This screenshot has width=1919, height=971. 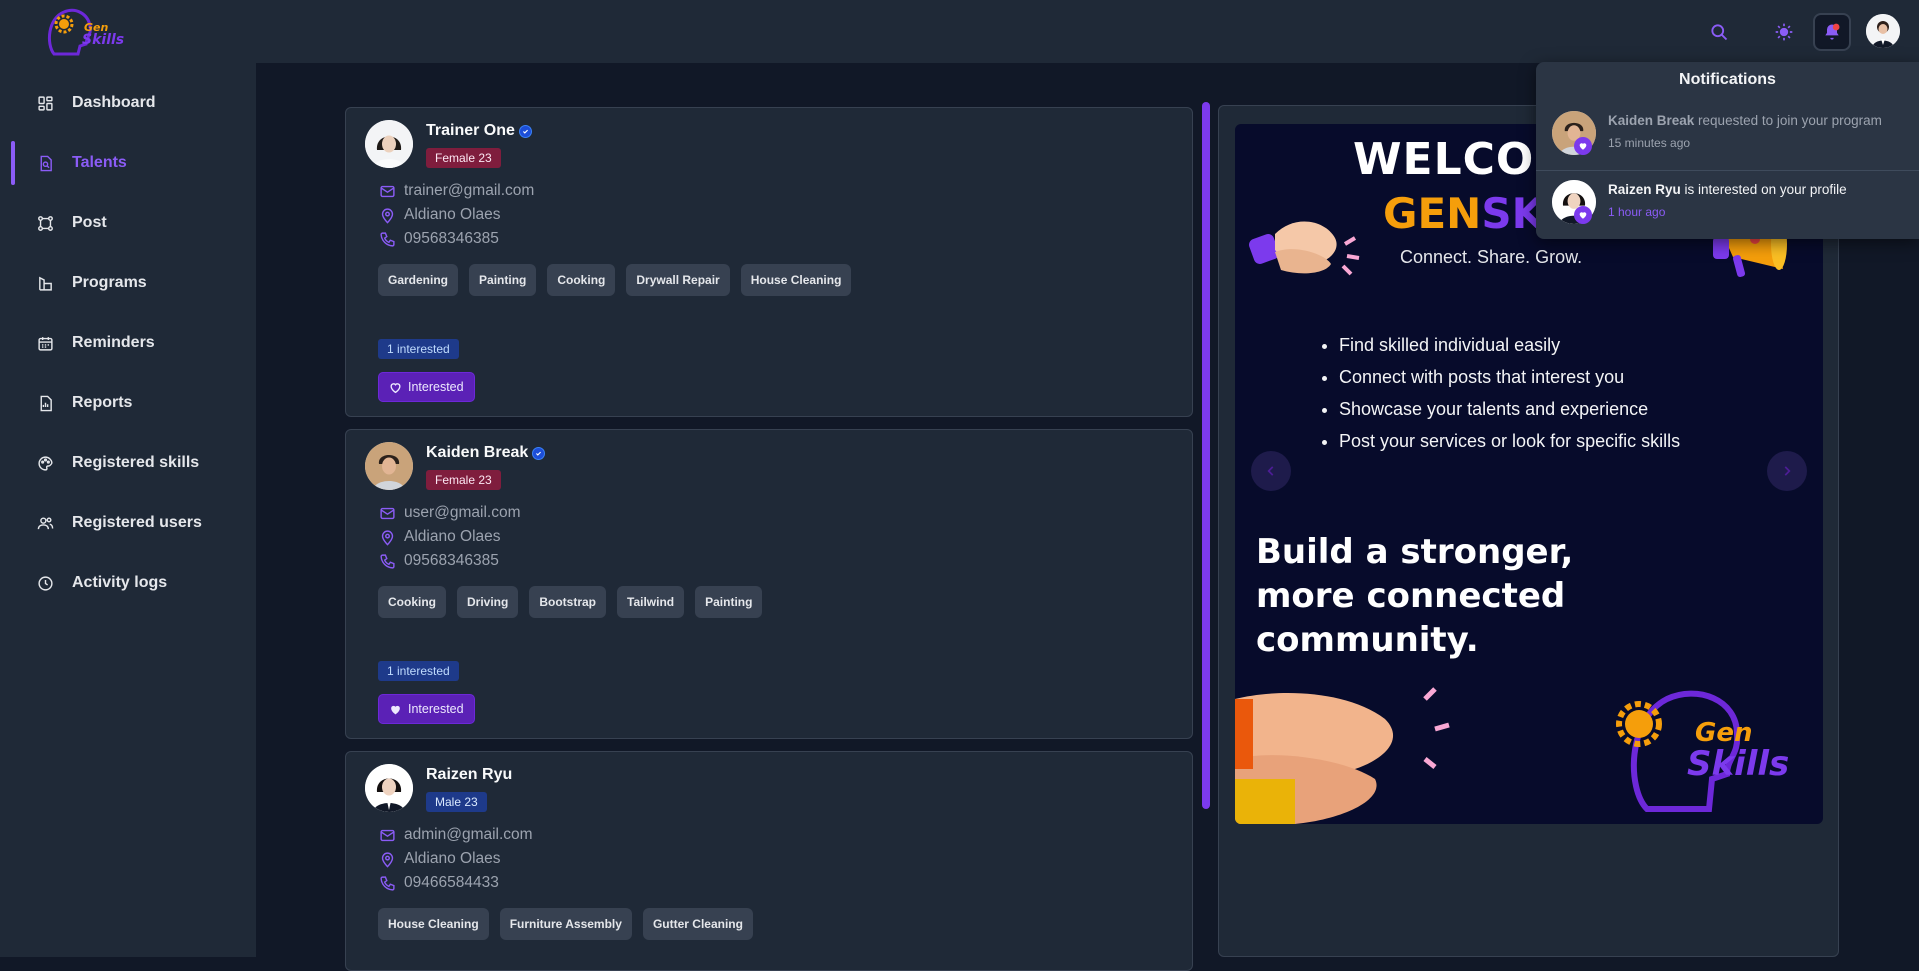 What do you see at coordinates (436, 387) in the screenshot?
I see `interested-label: Interested` at bounding box center [436, 387].